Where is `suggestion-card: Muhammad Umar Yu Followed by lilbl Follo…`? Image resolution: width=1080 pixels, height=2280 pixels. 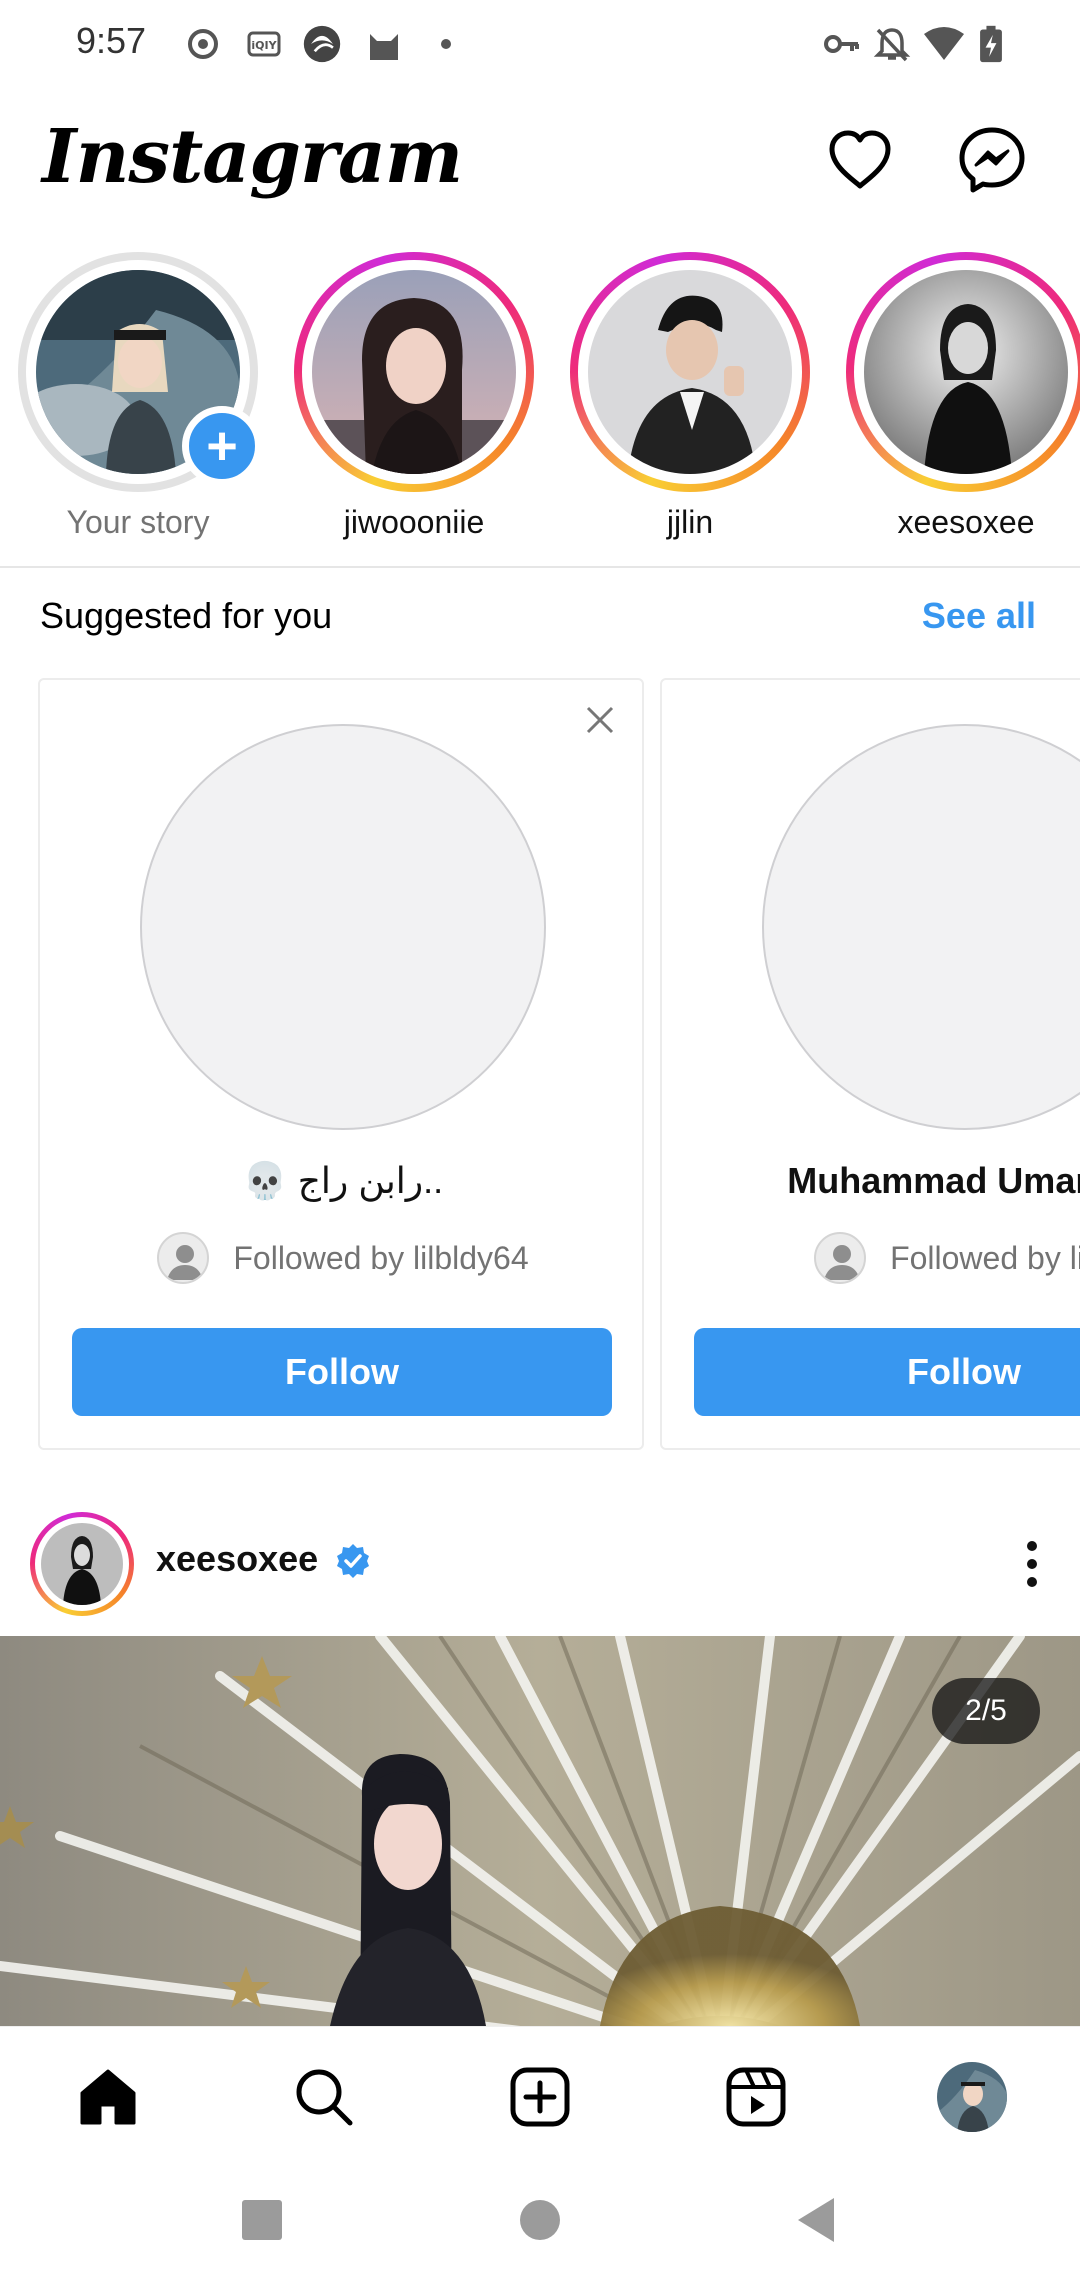 suggestion-card: Muhammad Umar Yu Followed by lilbl Follo… is located at coordinates (870, 1064).